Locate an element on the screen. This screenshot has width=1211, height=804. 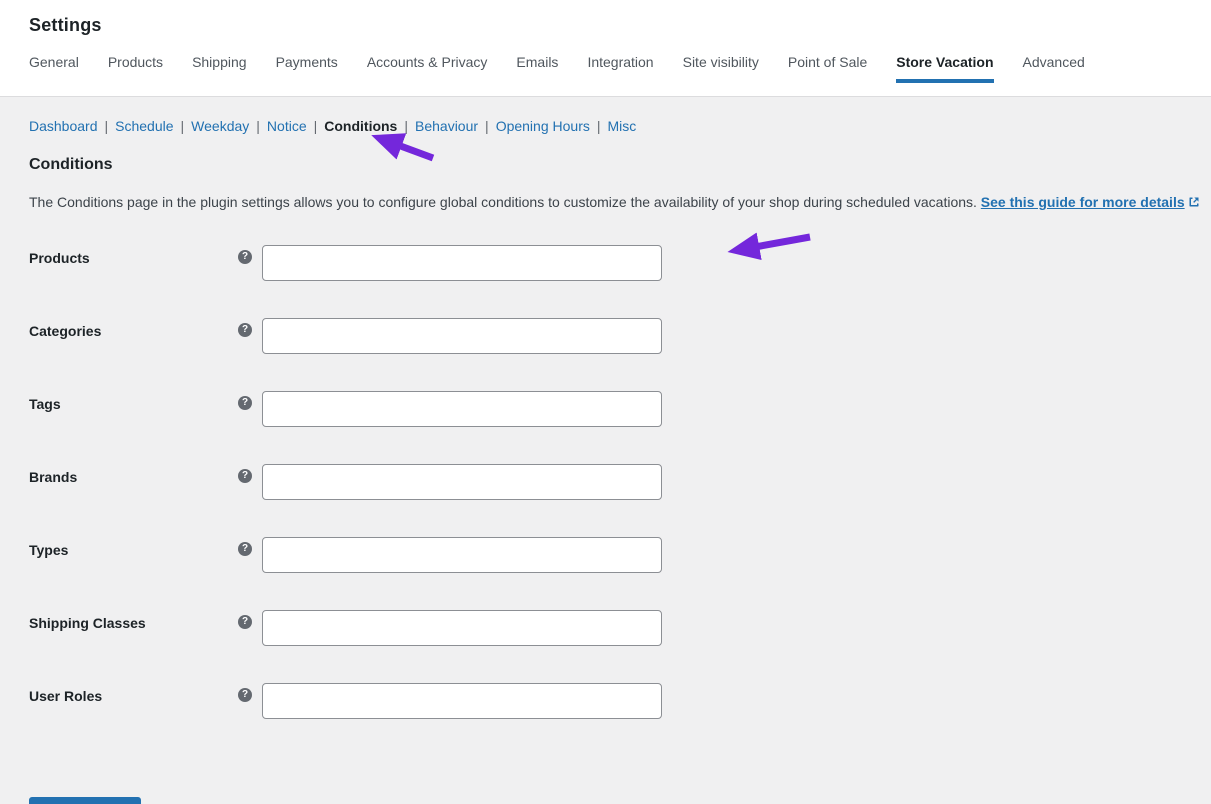
save-changes-button: Save changes is located at coordinates (85, 800).